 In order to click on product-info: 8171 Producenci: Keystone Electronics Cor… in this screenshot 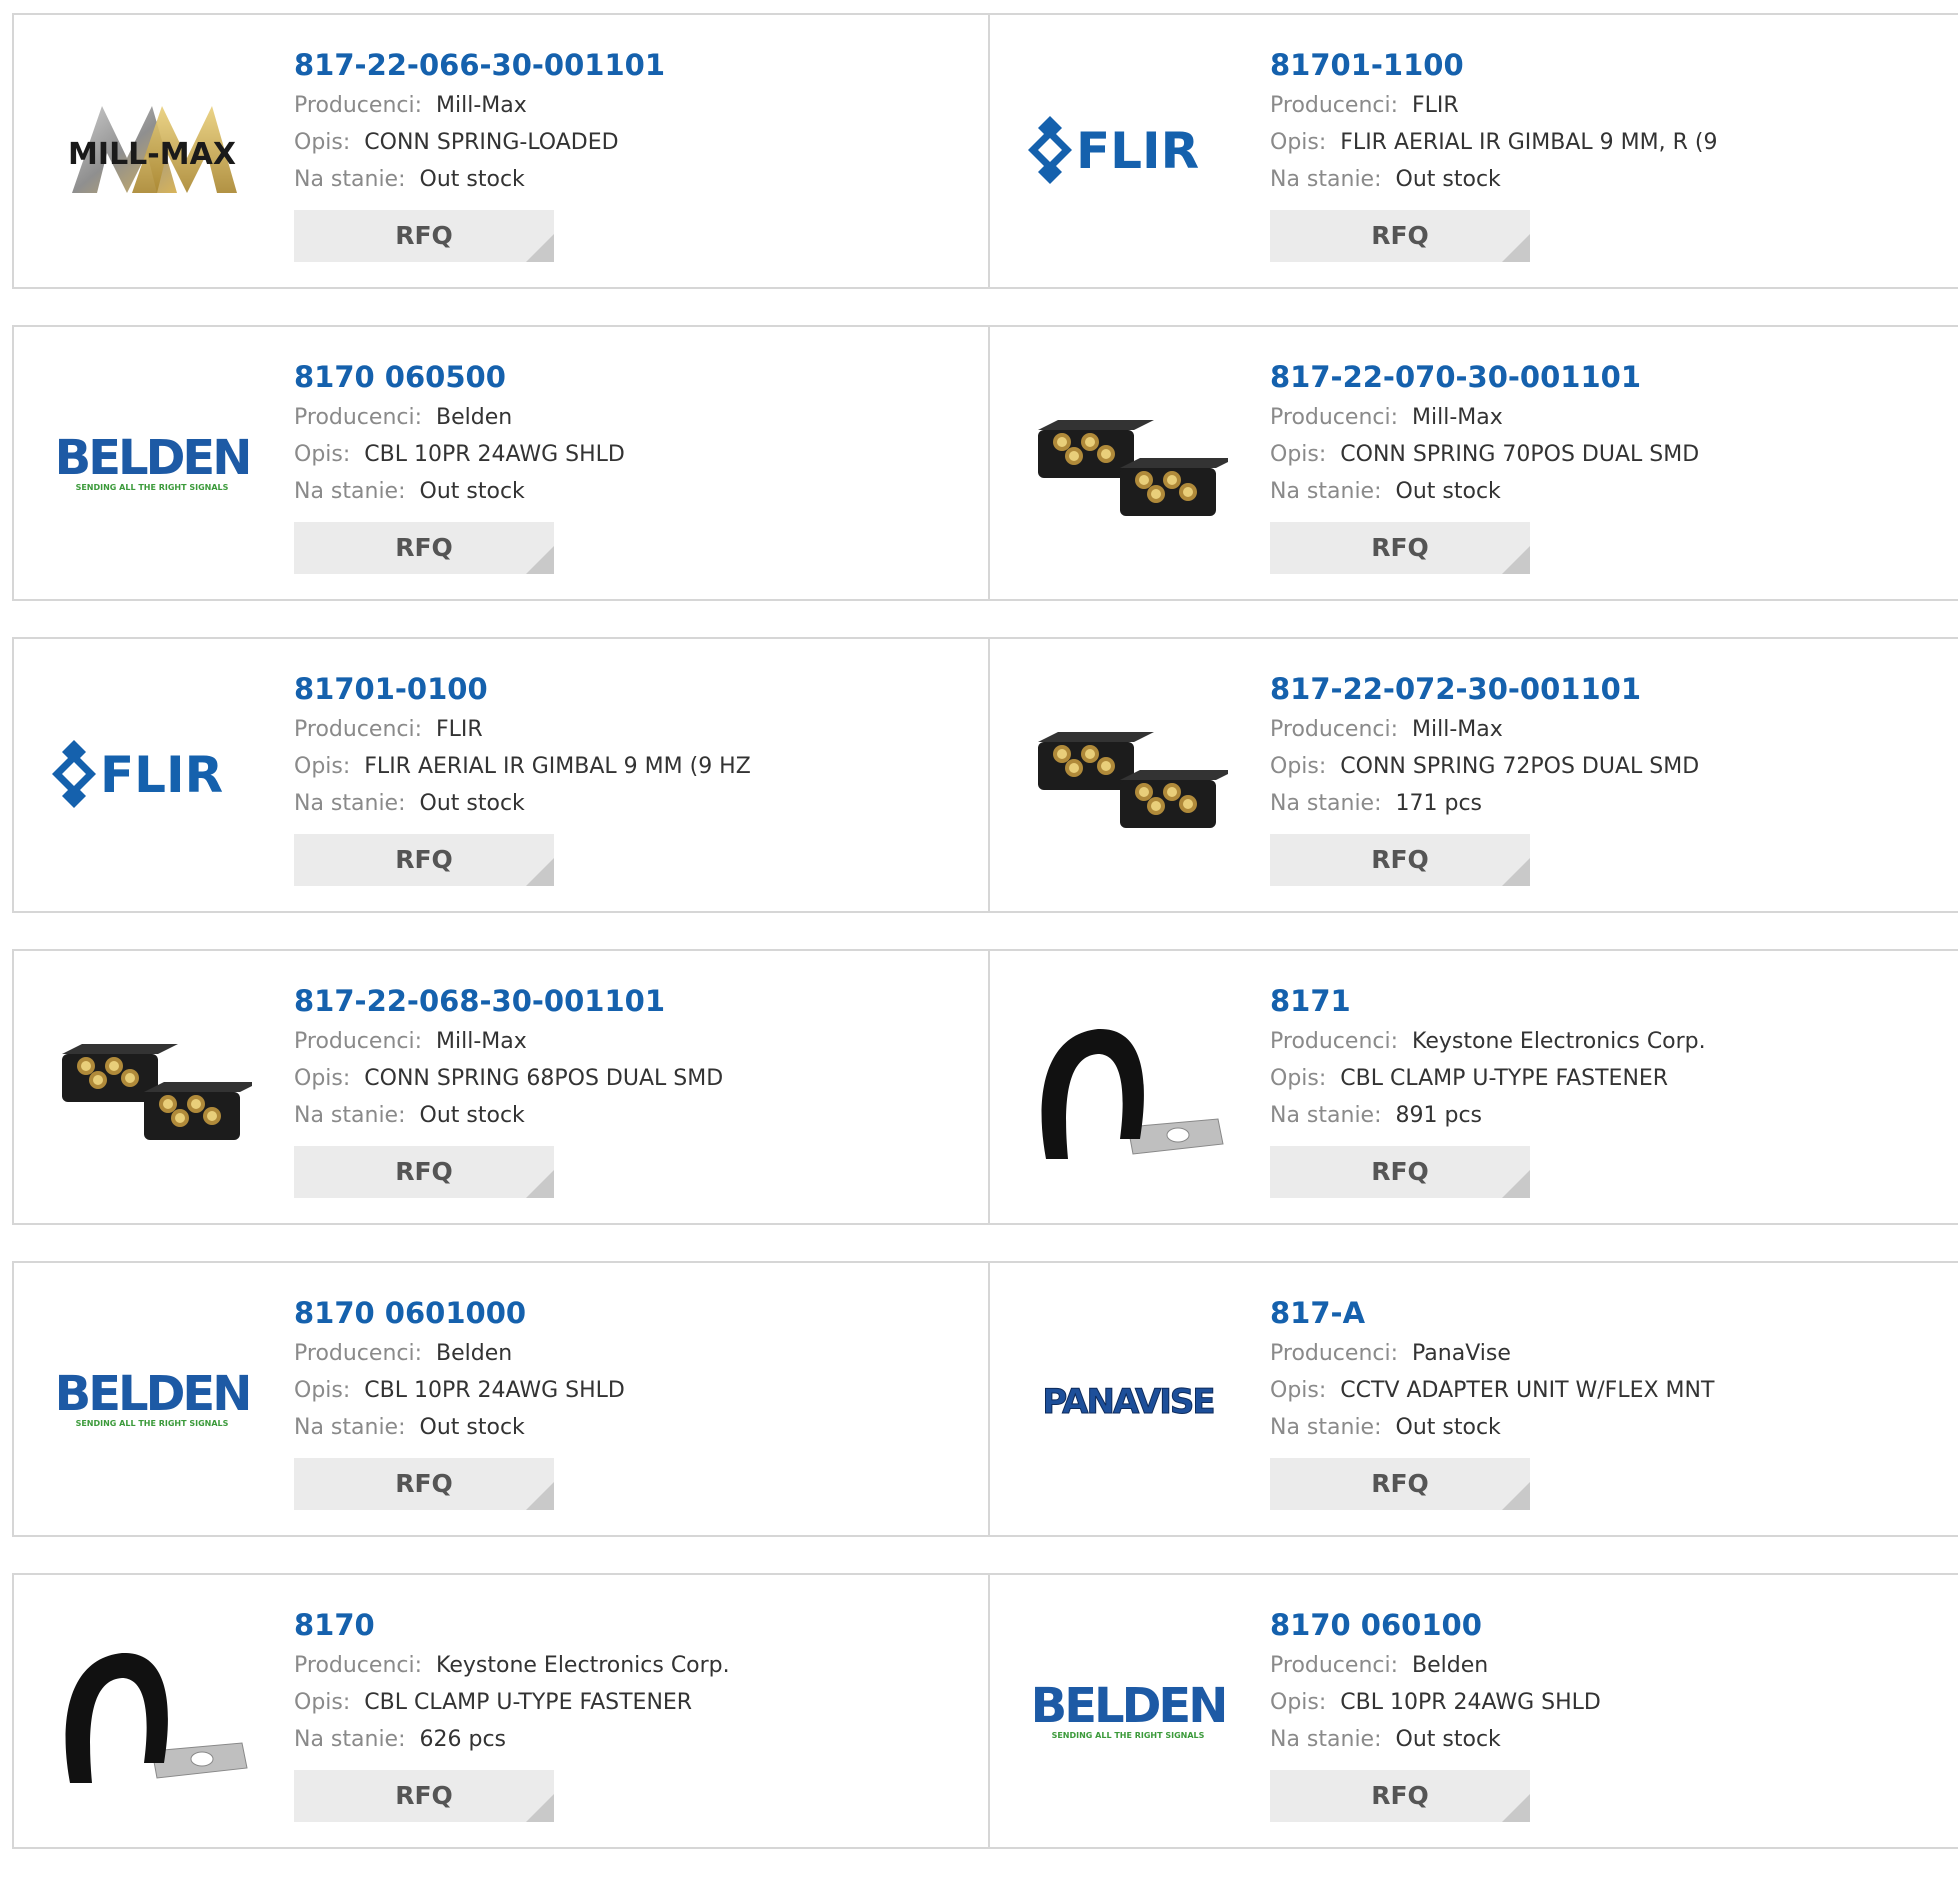, I will do `click(1488, 1088)`.